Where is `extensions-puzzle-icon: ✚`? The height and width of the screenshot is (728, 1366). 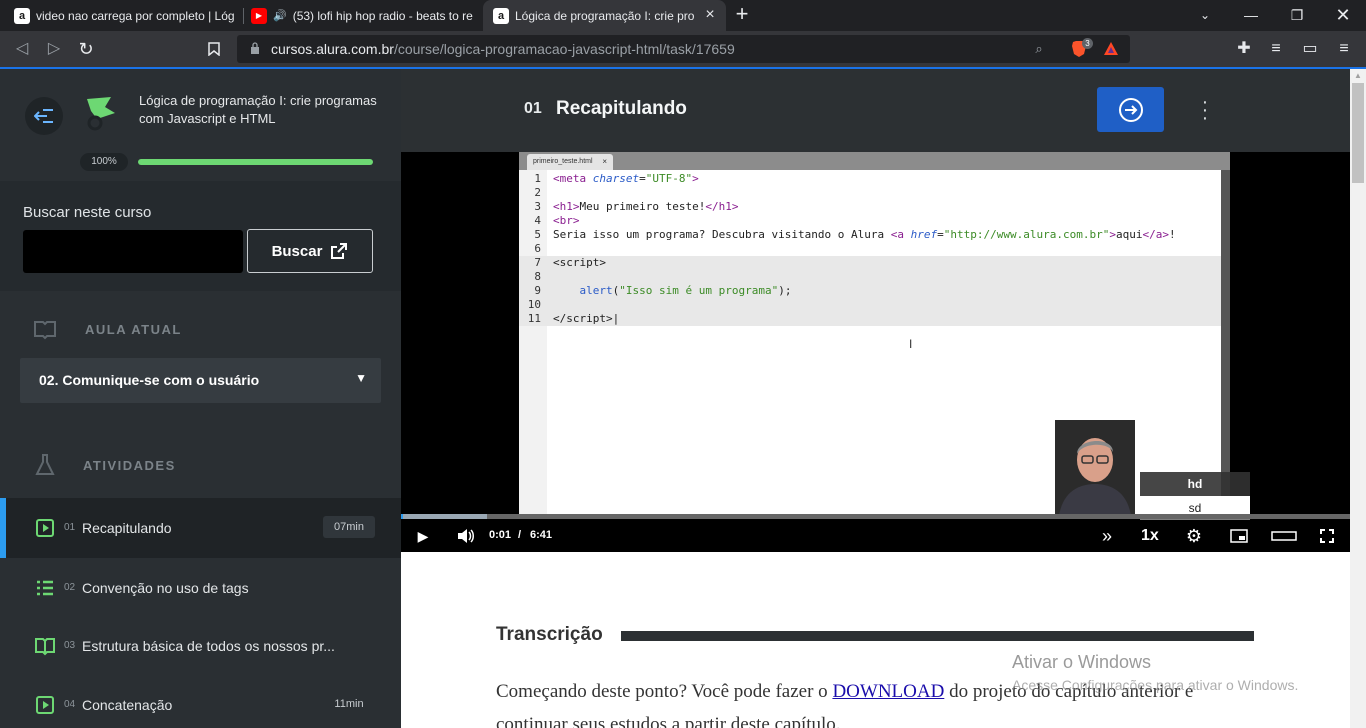
extensions-puzzle-icon: ✚ is located at coordinates (1244, 49).